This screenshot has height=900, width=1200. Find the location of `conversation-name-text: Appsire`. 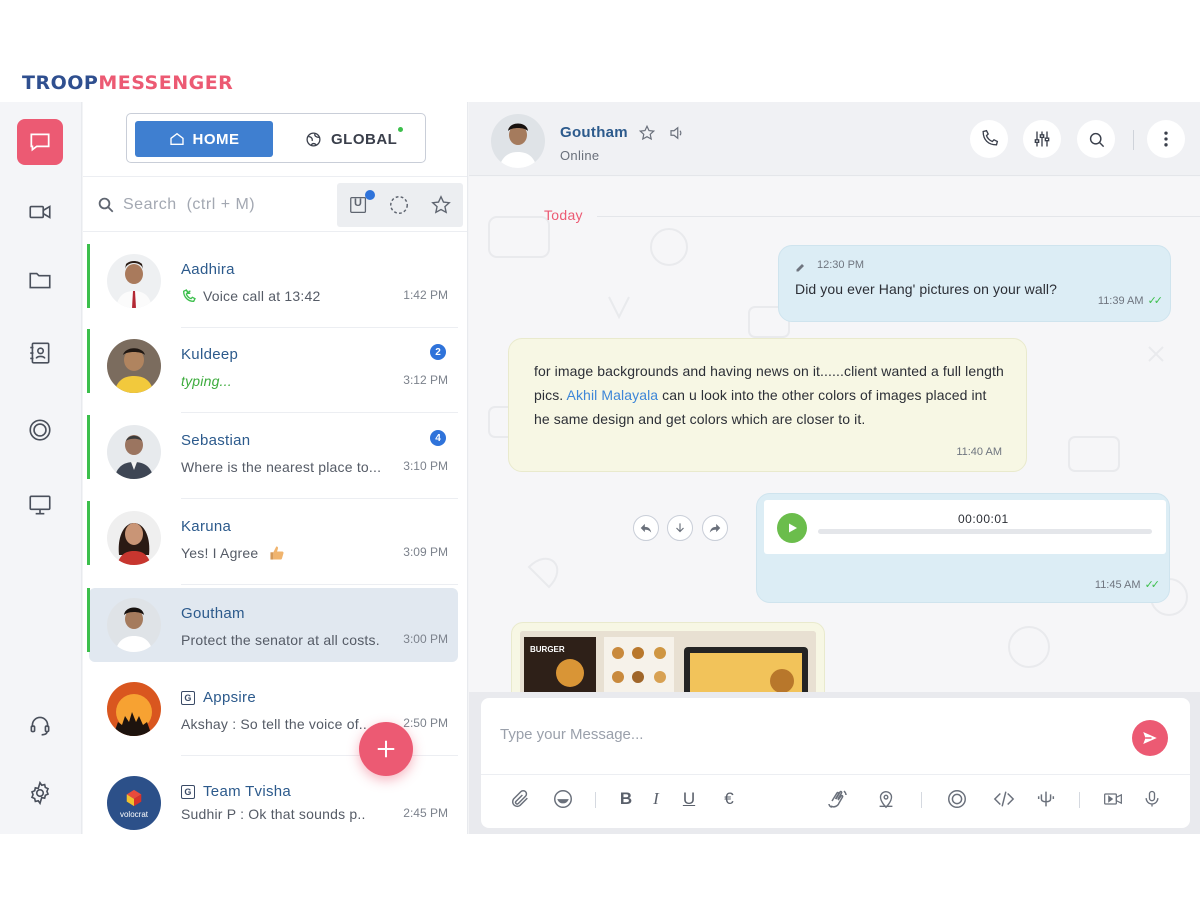

conversation-name-text: Appsire is located at coordinates (229, 697).